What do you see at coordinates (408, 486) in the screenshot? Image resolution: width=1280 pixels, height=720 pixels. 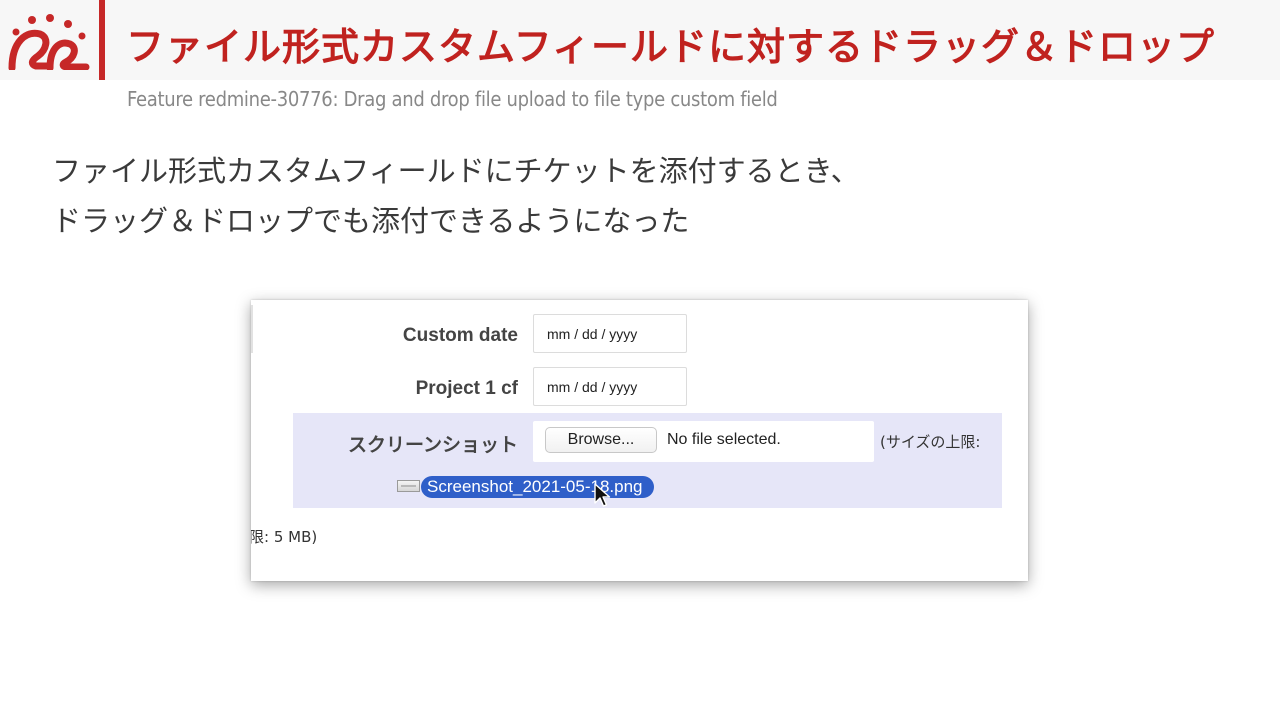 I see `file-drag-icon` at bounding box center [408, 486].